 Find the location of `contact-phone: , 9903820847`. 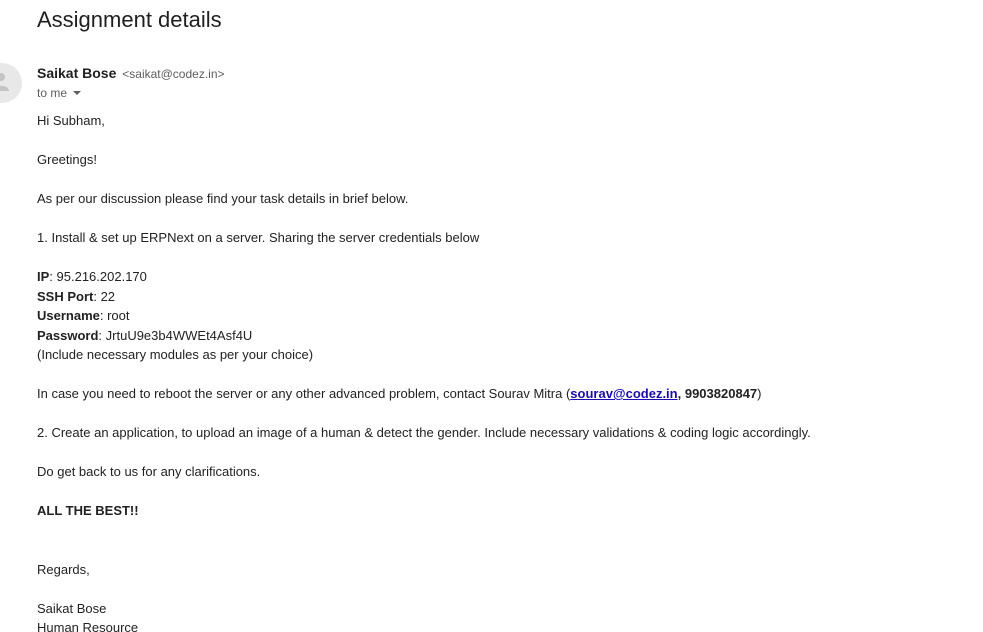

contact-phone: , 9903820847 is located at coordinates (717, 393).